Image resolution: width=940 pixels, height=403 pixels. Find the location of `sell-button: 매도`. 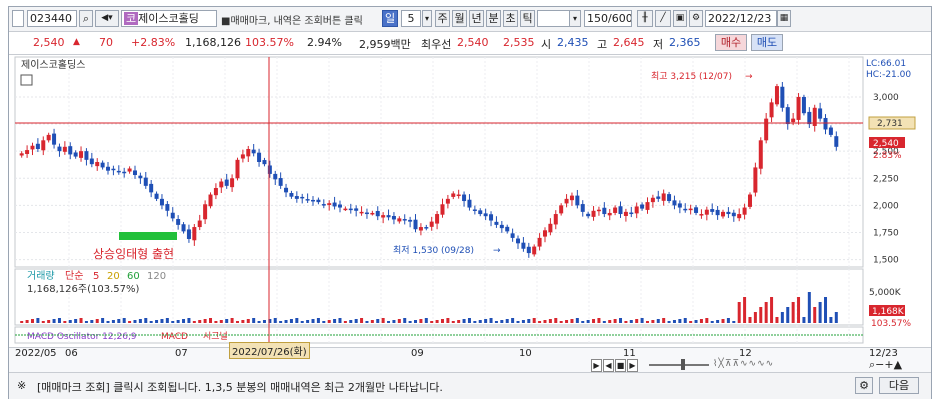

sell-button: 매도 is located at coordinates (767, 42).